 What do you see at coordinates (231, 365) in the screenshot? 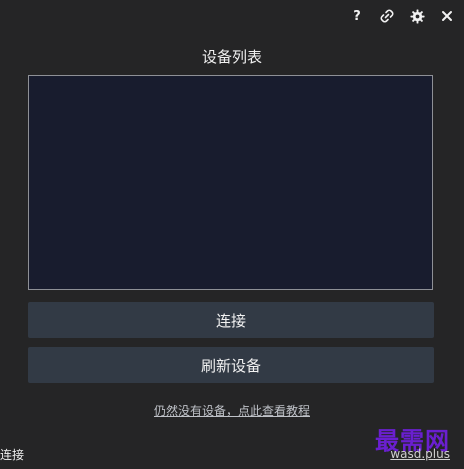
I see `refresh-devices-button: 刷新设备` at bounding box center [231, 365].